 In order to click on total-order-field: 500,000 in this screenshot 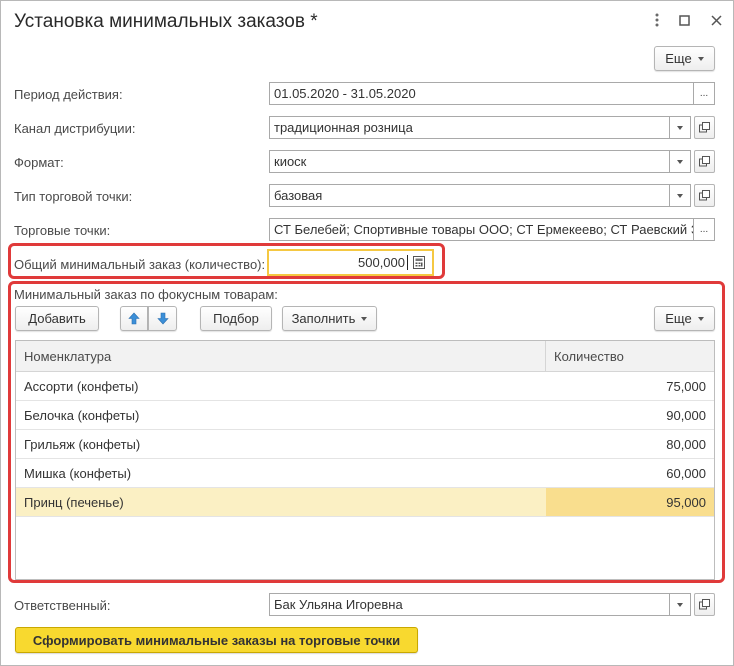, I will do `click(350, 262)`.